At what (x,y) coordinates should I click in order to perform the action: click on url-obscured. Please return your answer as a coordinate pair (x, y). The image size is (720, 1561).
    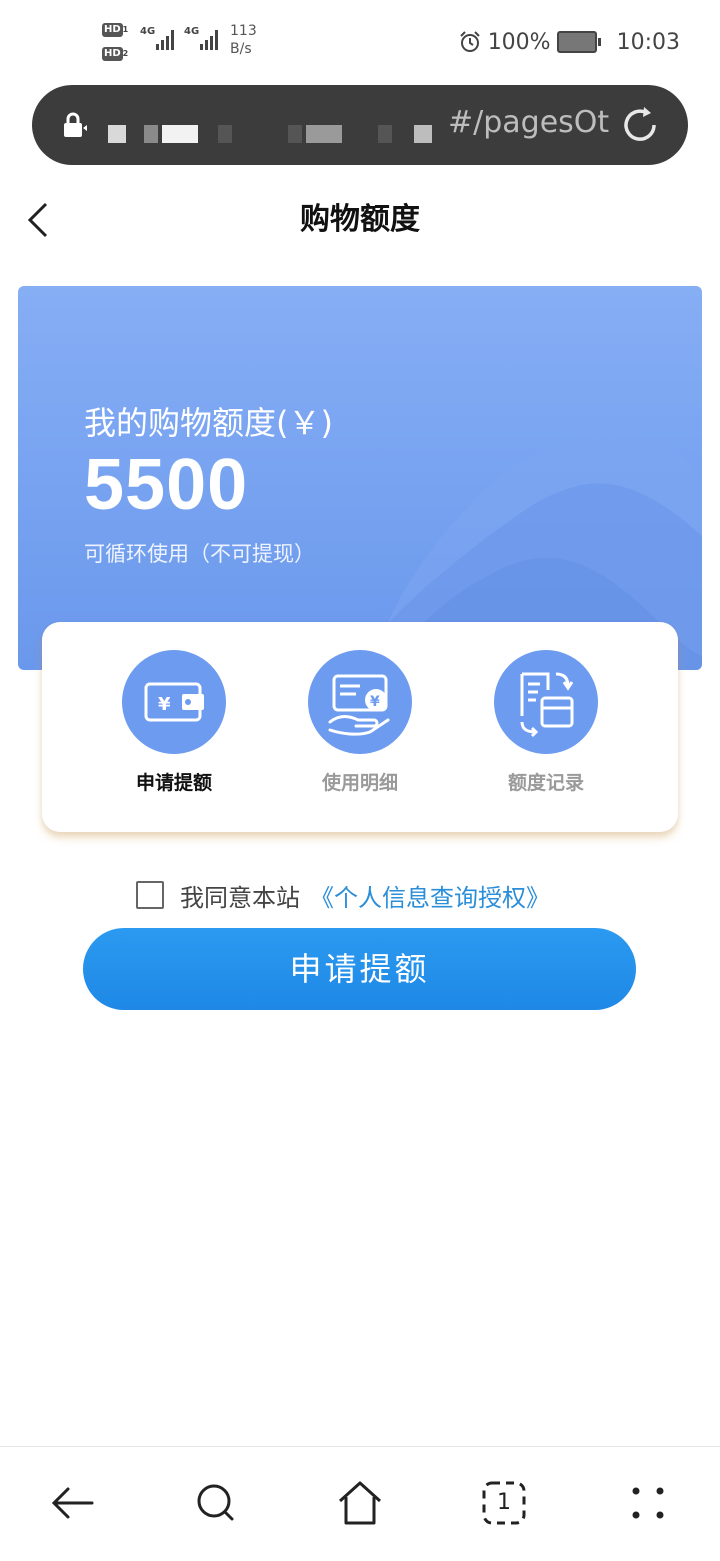
    Looking at the image, I should click on (117, 134).